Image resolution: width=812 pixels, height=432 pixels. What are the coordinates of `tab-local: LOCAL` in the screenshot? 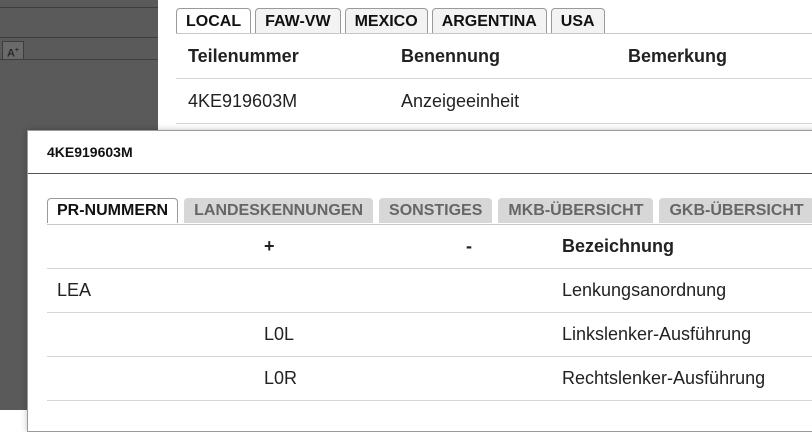 It's located at (214, 21).